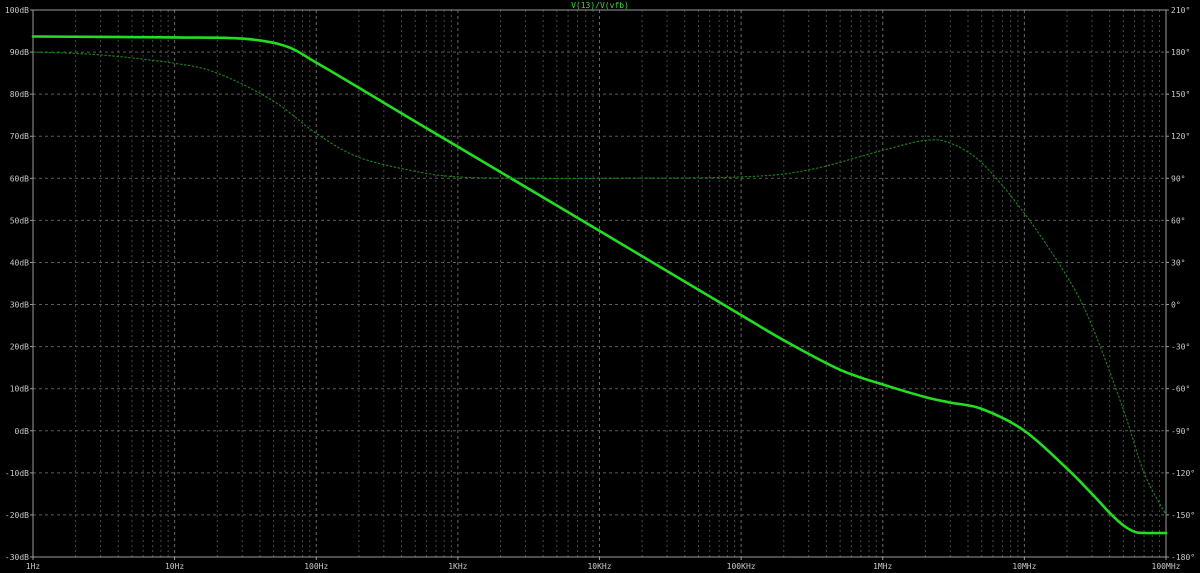 The height and width of the screenshot is (573, 1200). Describe the element at coordinates (19, 389) in the screenshot. I see `y-left-tick-label: 10dB` at that location.